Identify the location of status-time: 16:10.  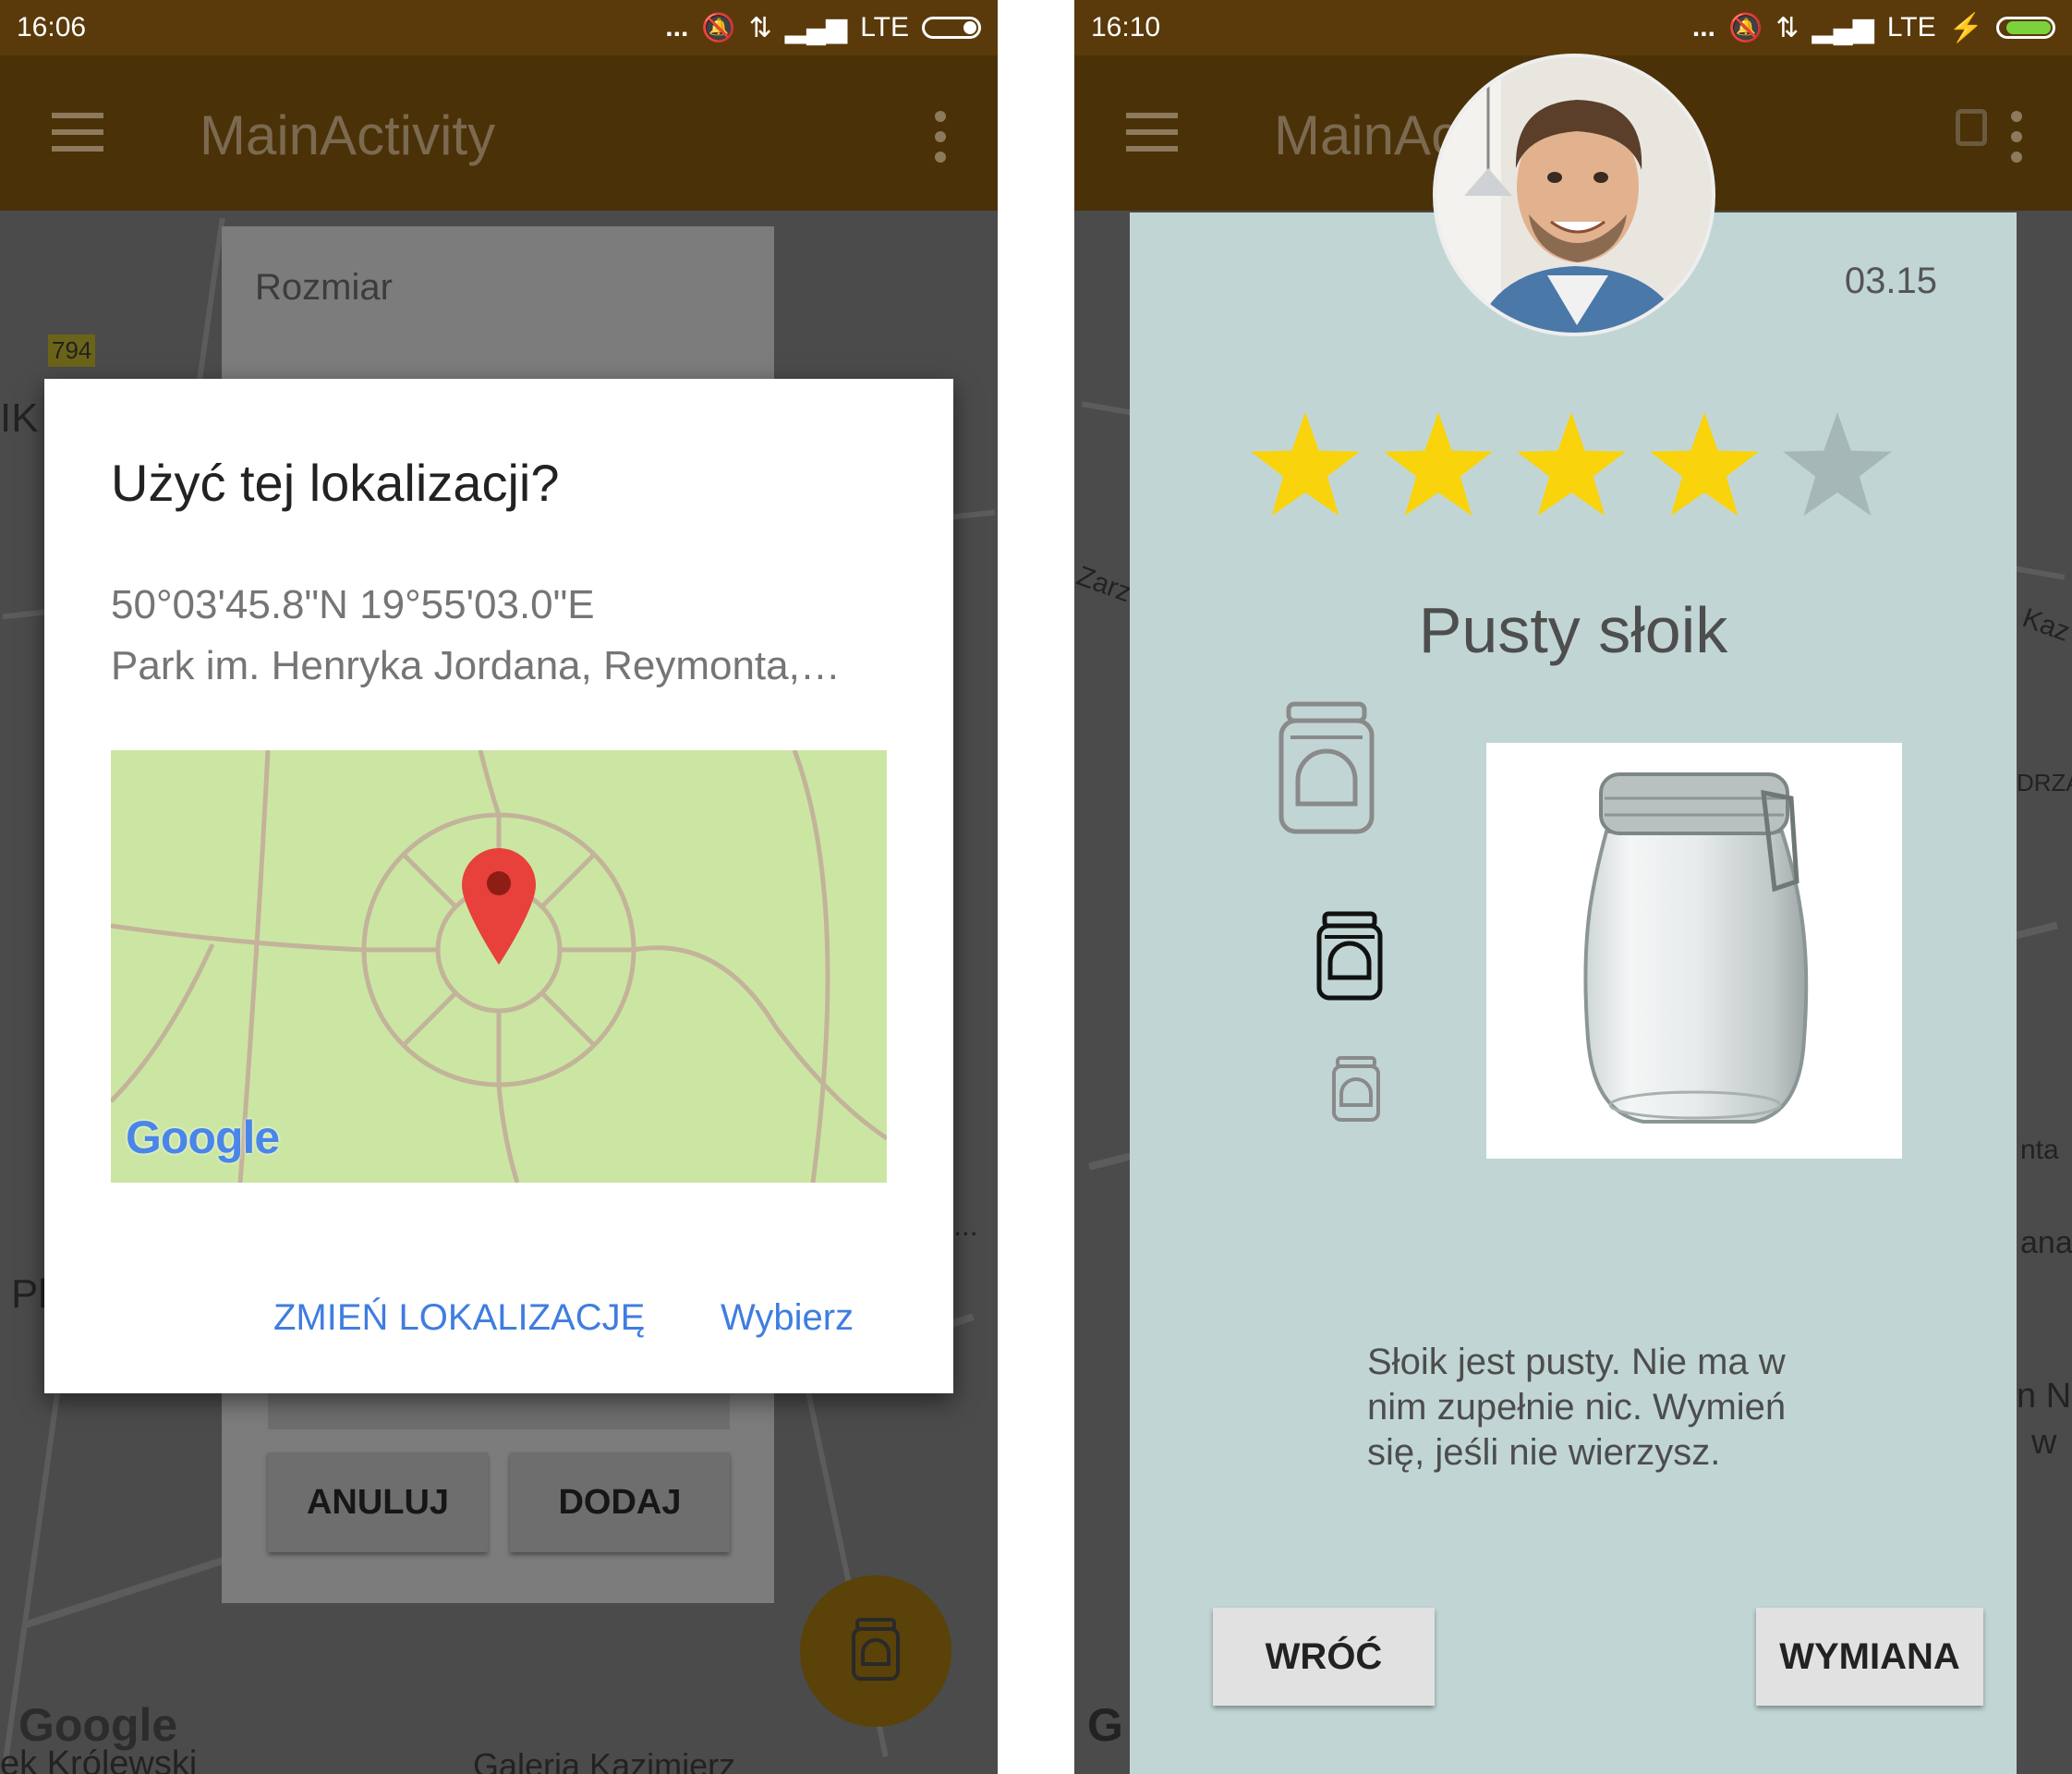
(1126, 27).